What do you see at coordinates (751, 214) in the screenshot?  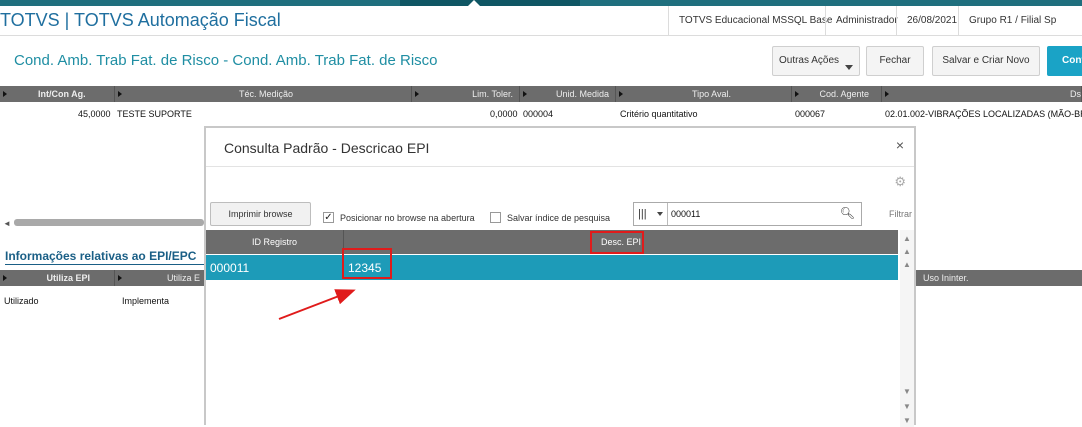 I see `search-input` at bounding box center [751, 214].